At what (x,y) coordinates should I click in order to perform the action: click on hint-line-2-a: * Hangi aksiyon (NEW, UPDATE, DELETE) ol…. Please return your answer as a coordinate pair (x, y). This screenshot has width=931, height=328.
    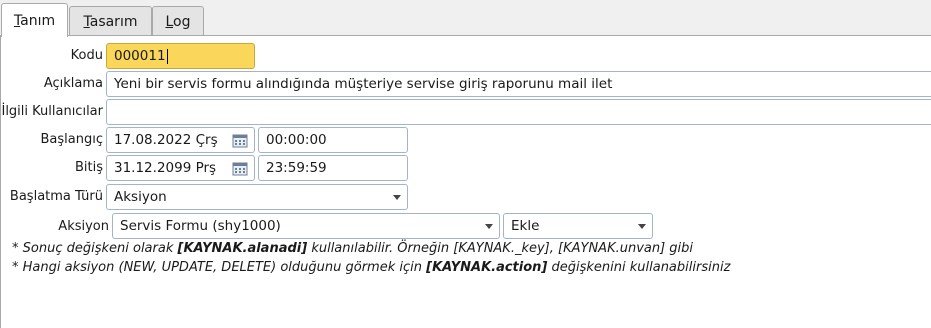
    Looking at the image, I should click on (219, 267).